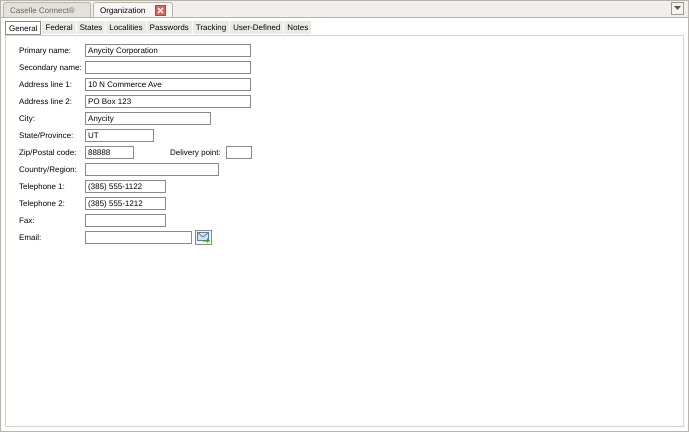 This screenshot has height=432, width=689. Describe the element at coordinates (109, 152) in the screenshot. I see `input-field: 88888` at that location.